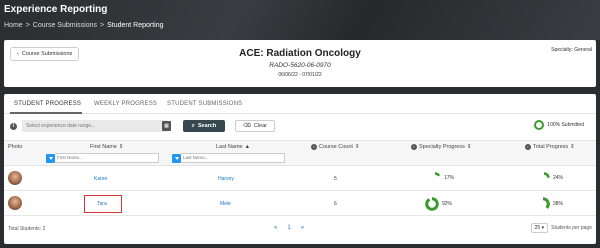 Image resolution: width=600 pixels, height=248 pixels. Describe the element at coordinates (275, 228) in the screenshot. I see `first-page-button: «` at that location.